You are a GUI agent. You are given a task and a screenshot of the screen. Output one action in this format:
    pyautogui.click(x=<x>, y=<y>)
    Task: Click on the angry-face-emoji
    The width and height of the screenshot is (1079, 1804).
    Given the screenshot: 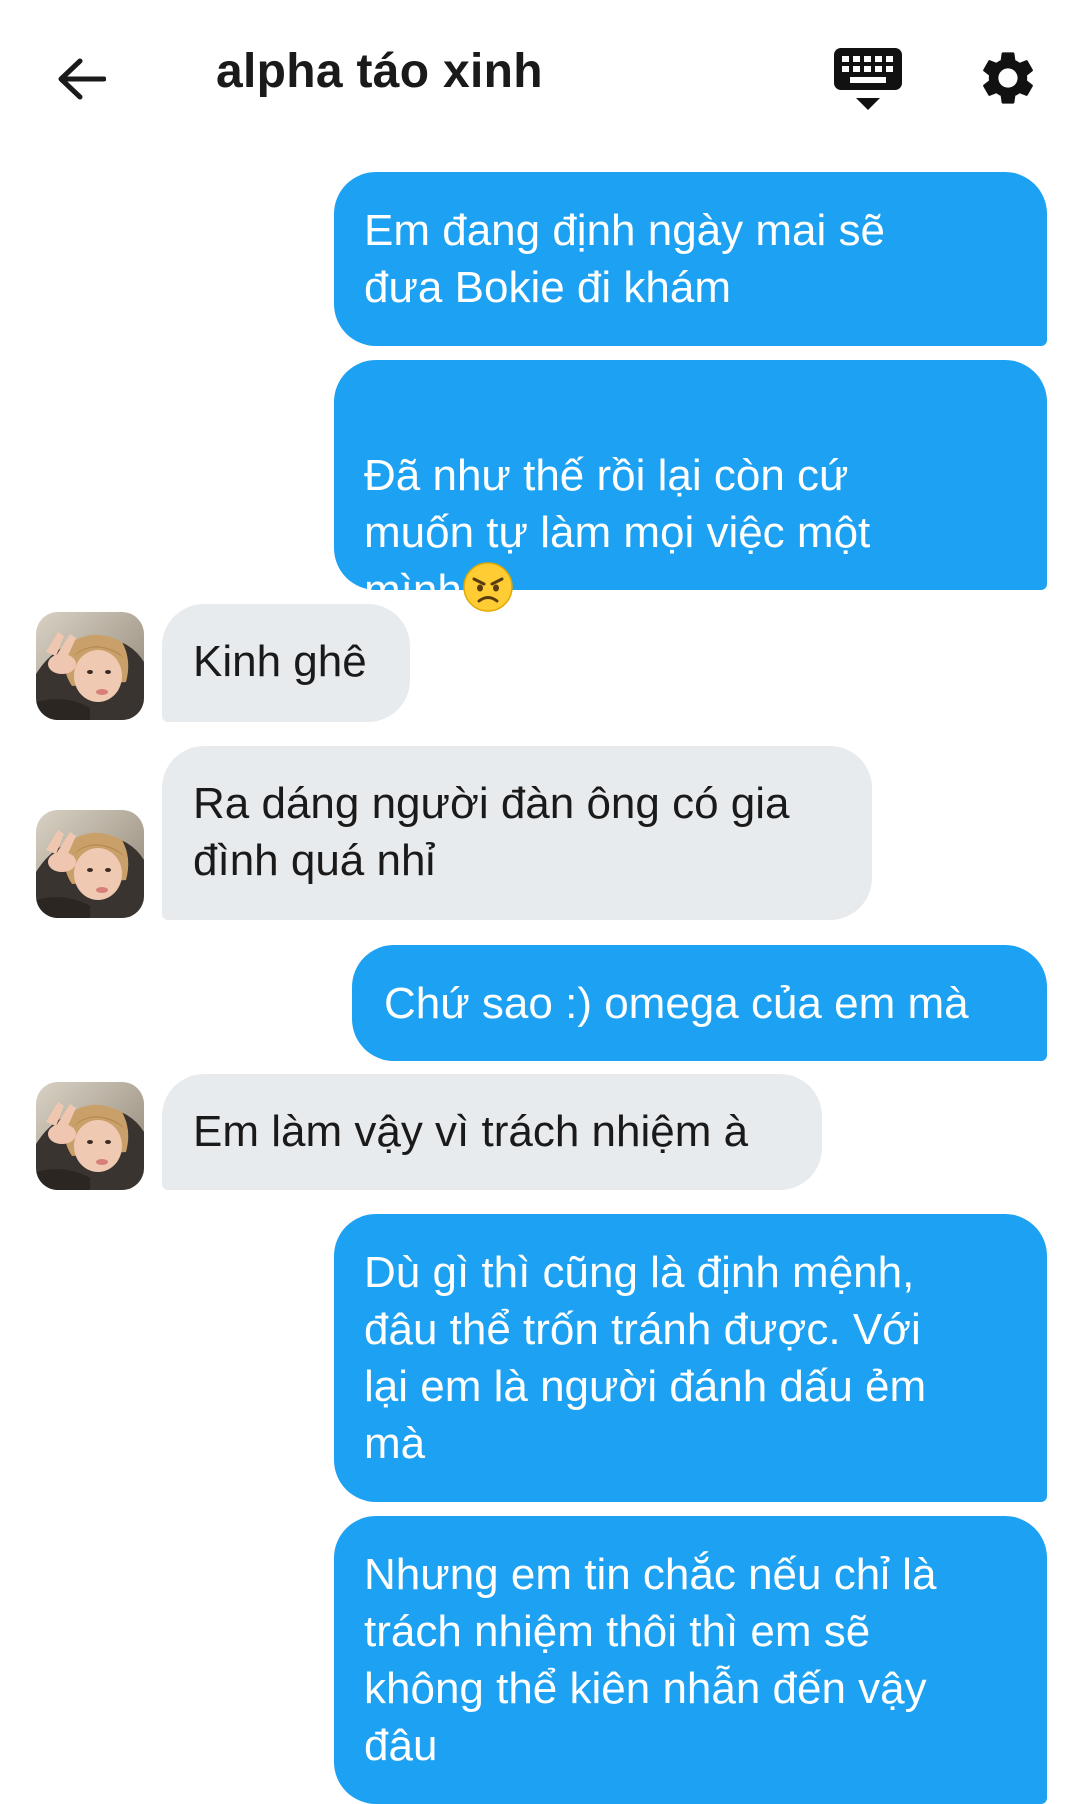 What is the action you would take?
    pyautogui.click(x=488, y=587)
    